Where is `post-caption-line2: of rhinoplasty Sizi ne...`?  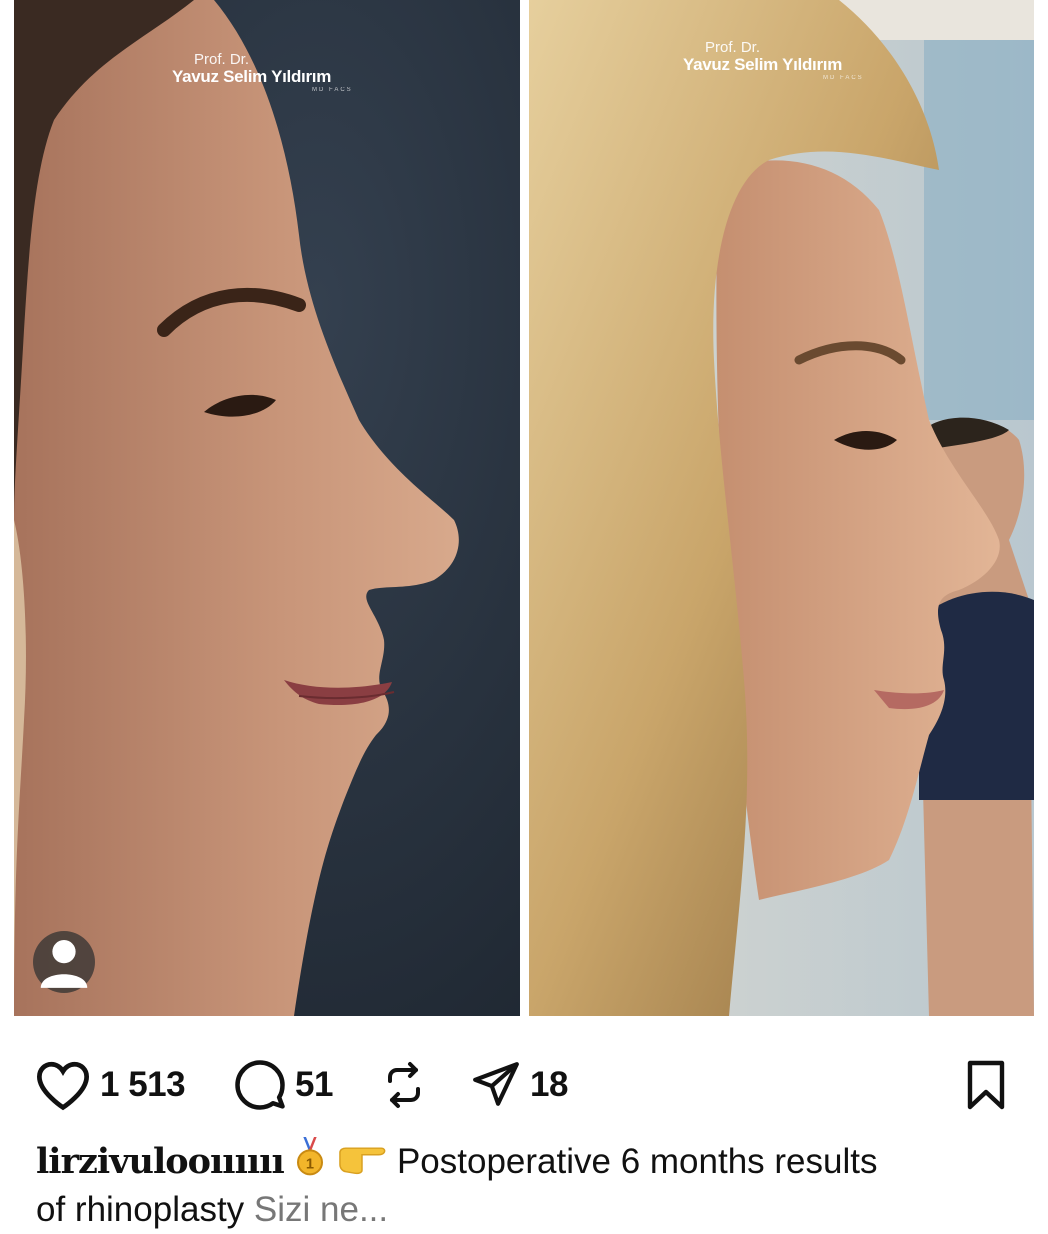 post-caption-line2: of rhinoplasty Sizi ne... is located at coordinates (212, 1210).